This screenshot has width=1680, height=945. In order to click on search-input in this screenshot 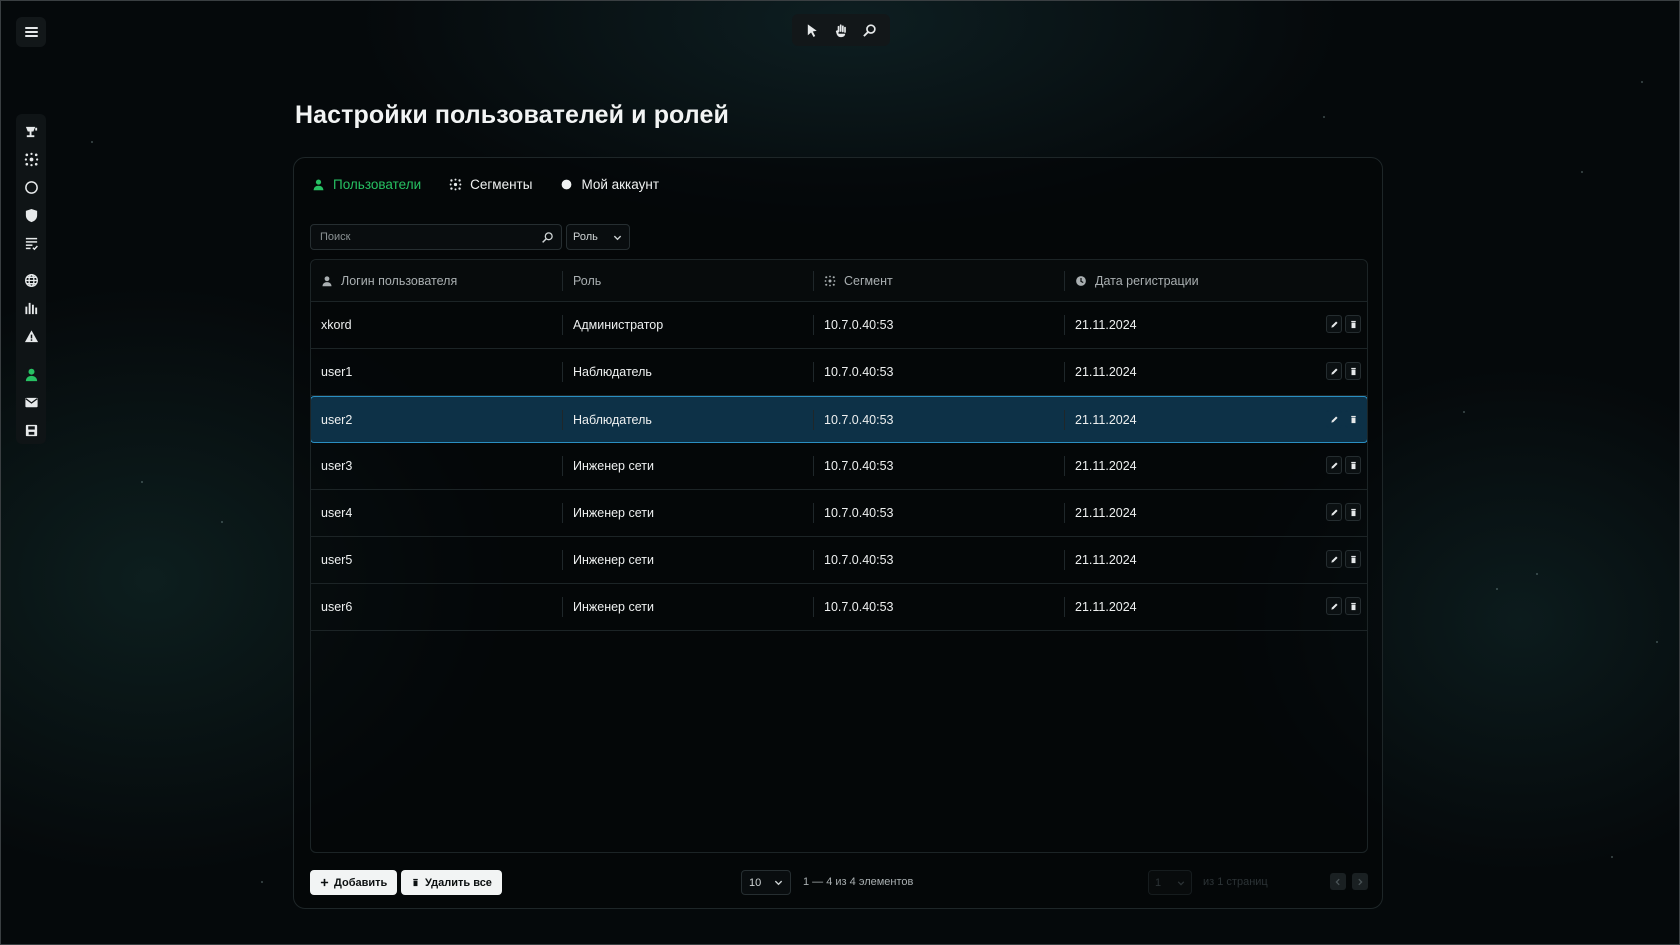, I will do `click(436, 237)`.